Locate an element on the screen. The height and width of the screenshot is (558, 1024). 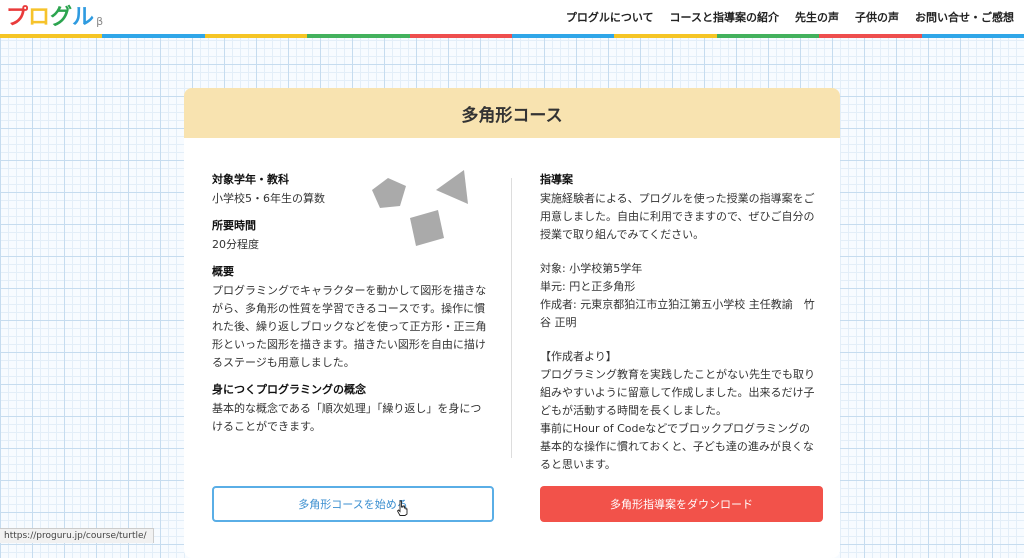
logo-char: ル is located at coordinates (83, 17).